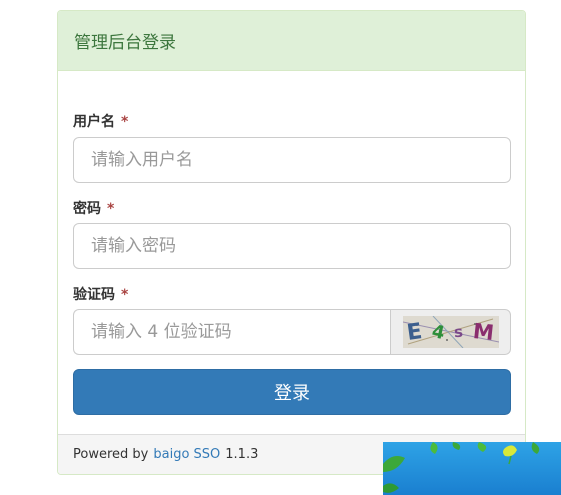  I want to click on captcha-required-mark: *, so click(125, 295).